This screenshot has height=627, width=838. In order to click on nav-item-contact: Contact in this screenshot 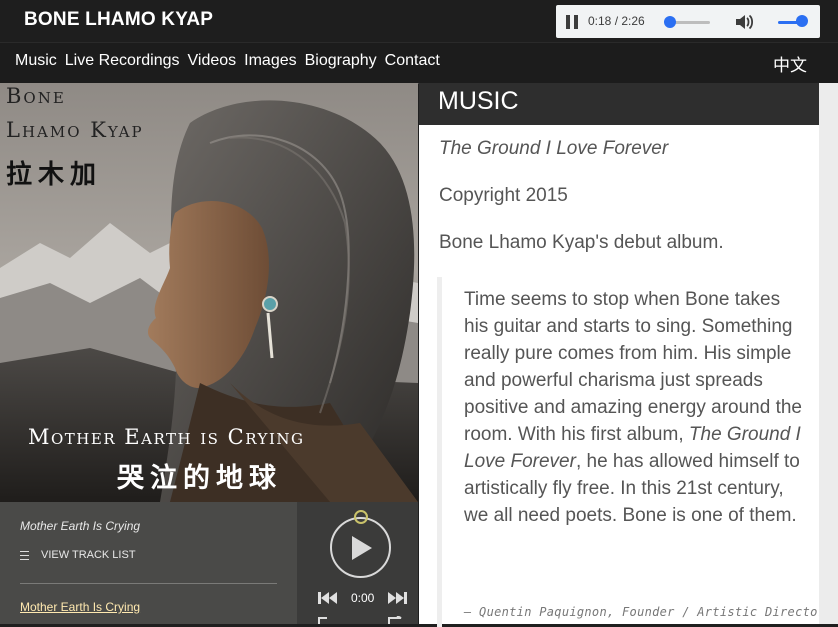, I will do `click(412, 61)`.